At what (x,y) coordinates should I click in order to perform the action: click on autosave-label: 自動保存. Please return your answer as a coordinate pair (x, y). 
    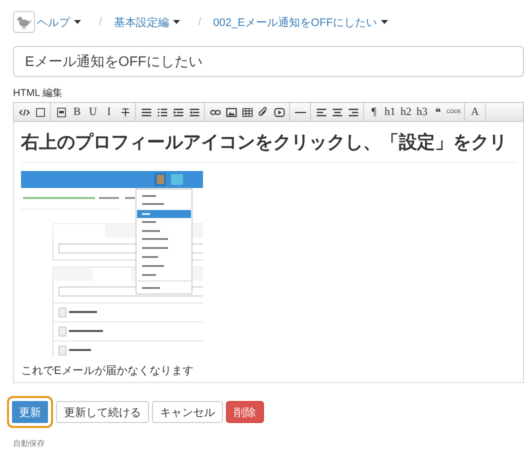
    Looking at the image, I should click on (29, 443).